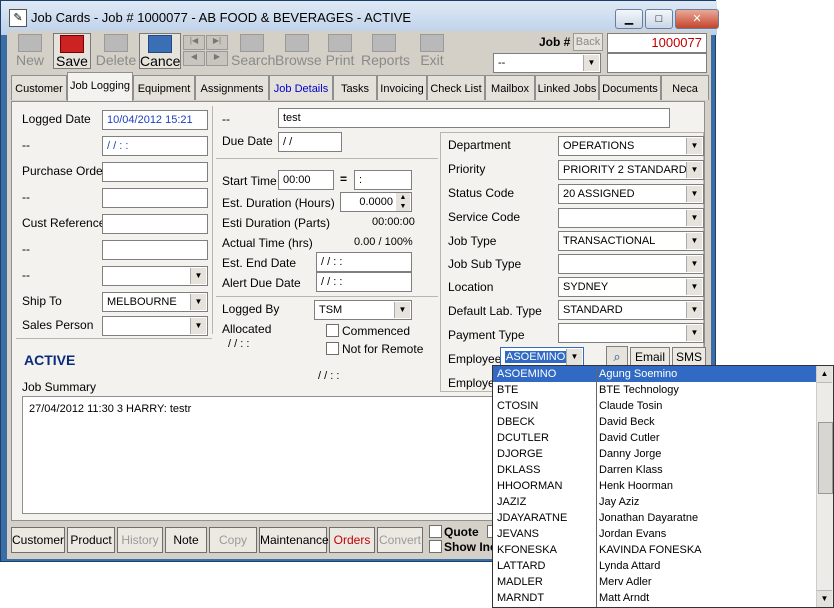  What do you see at coordinates (567, 87) in the screenshot?
I see `tab-linked-jobs: Linked Jobs` at bounding box center [567, 87].